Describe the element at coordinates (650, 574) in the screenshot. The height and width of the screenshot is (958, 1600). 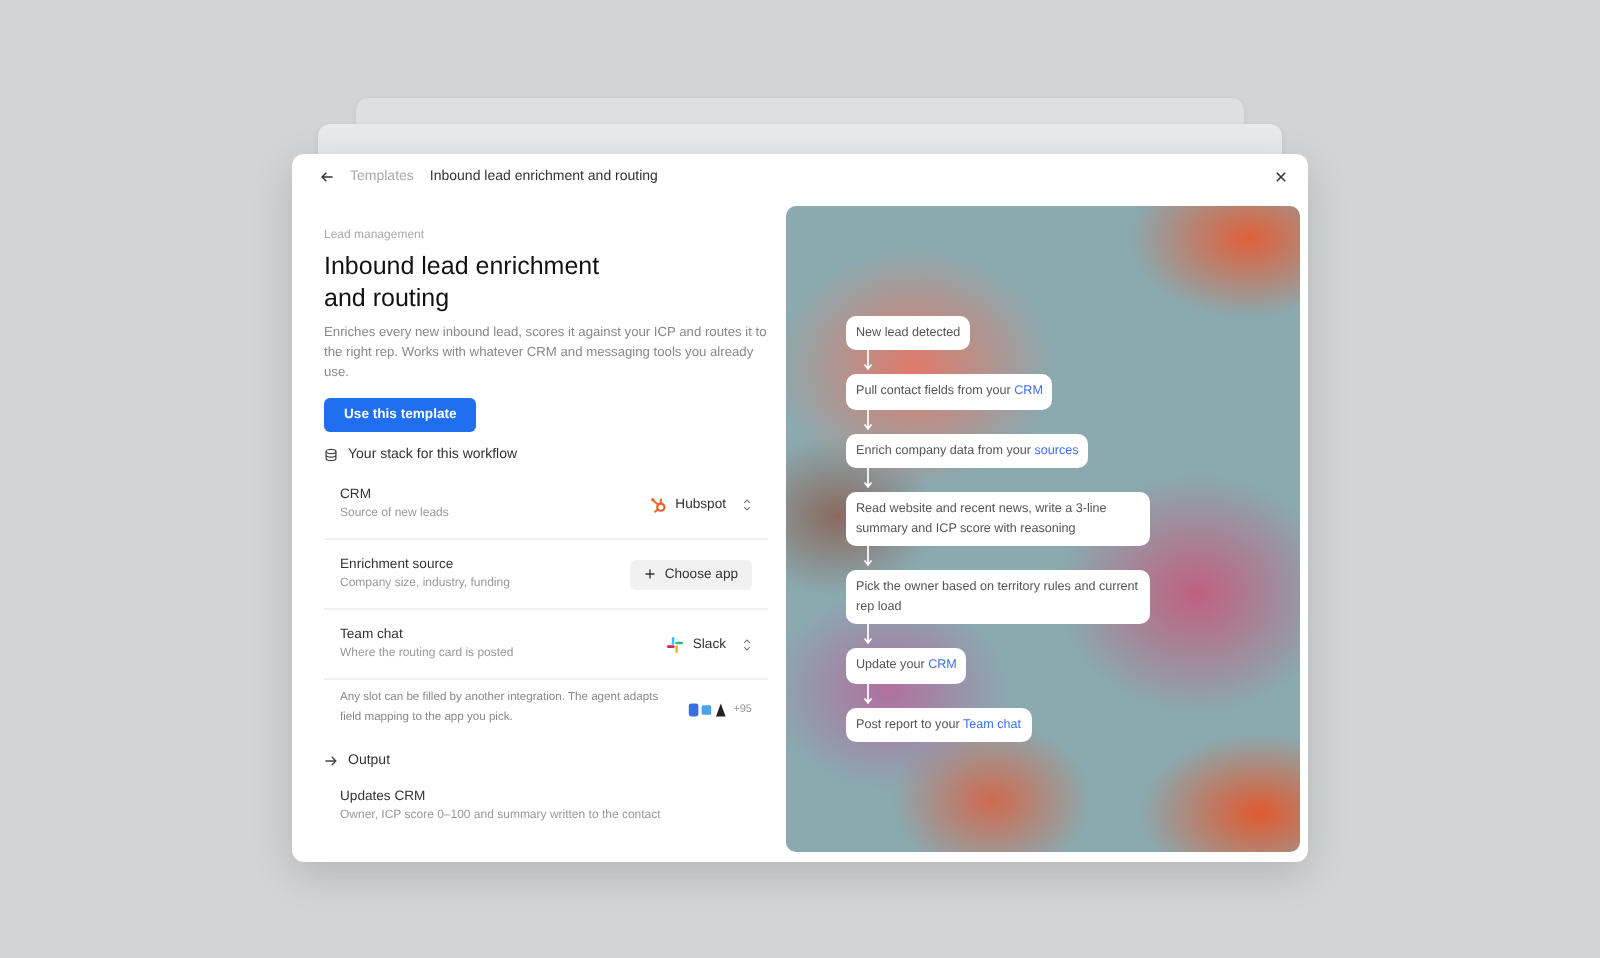
I see `plus-icon` at that location.